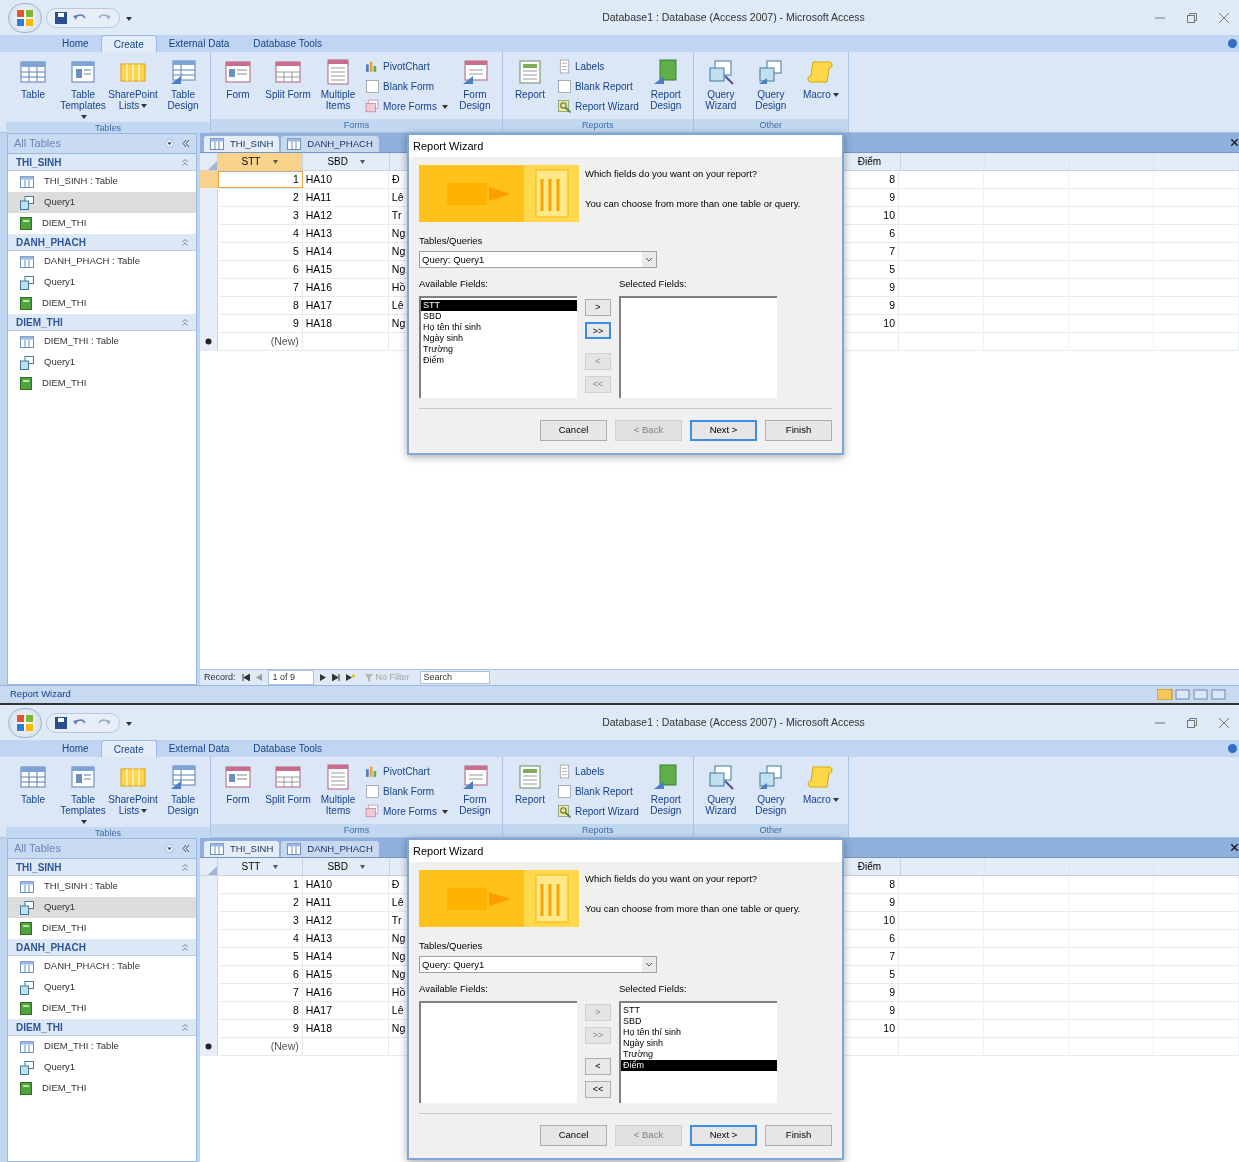 Image resolution: width=1239 pixels, height=1162 pixels. Describe the element at coordinates (322, 677) in the screenshot. I see `next-record-icon` at that location.